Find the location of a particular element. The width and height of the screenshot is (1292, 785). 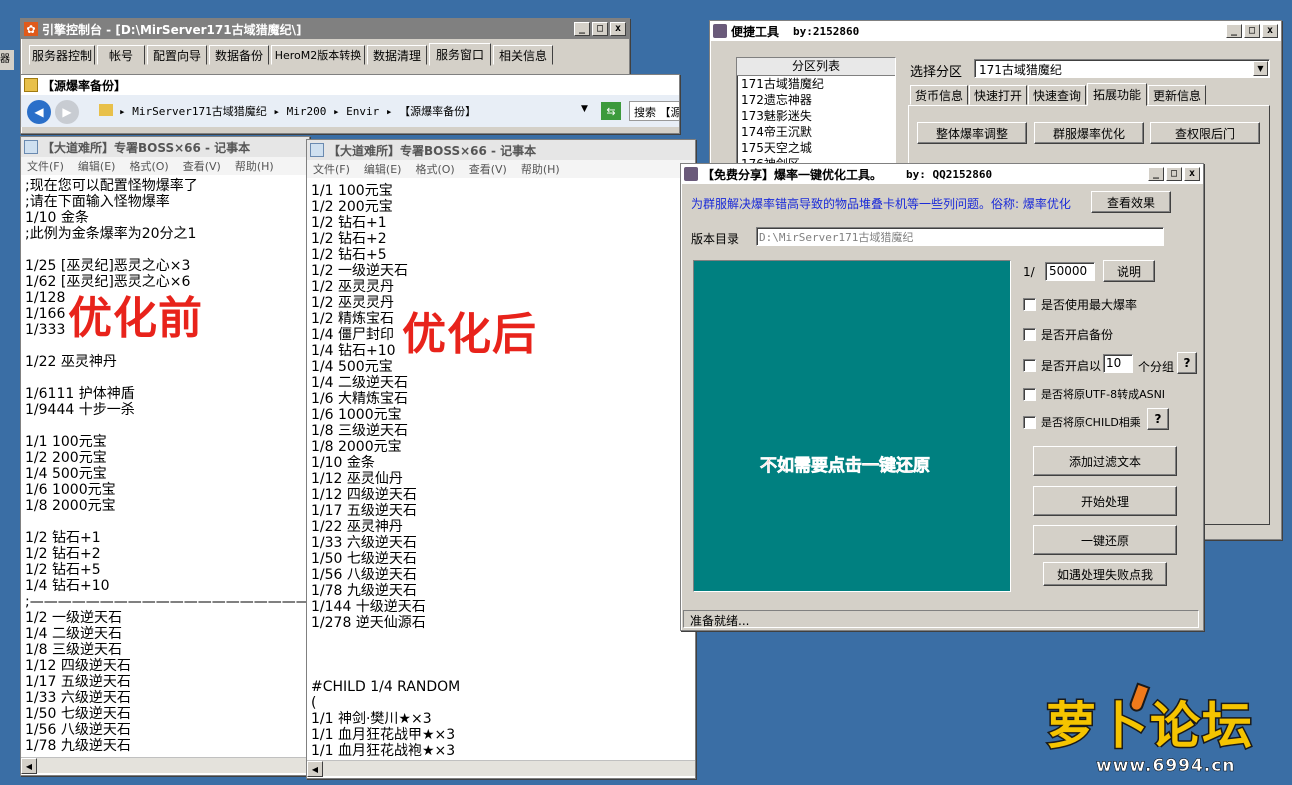

child-help-button: ? is located at coordinates (1158, 419).